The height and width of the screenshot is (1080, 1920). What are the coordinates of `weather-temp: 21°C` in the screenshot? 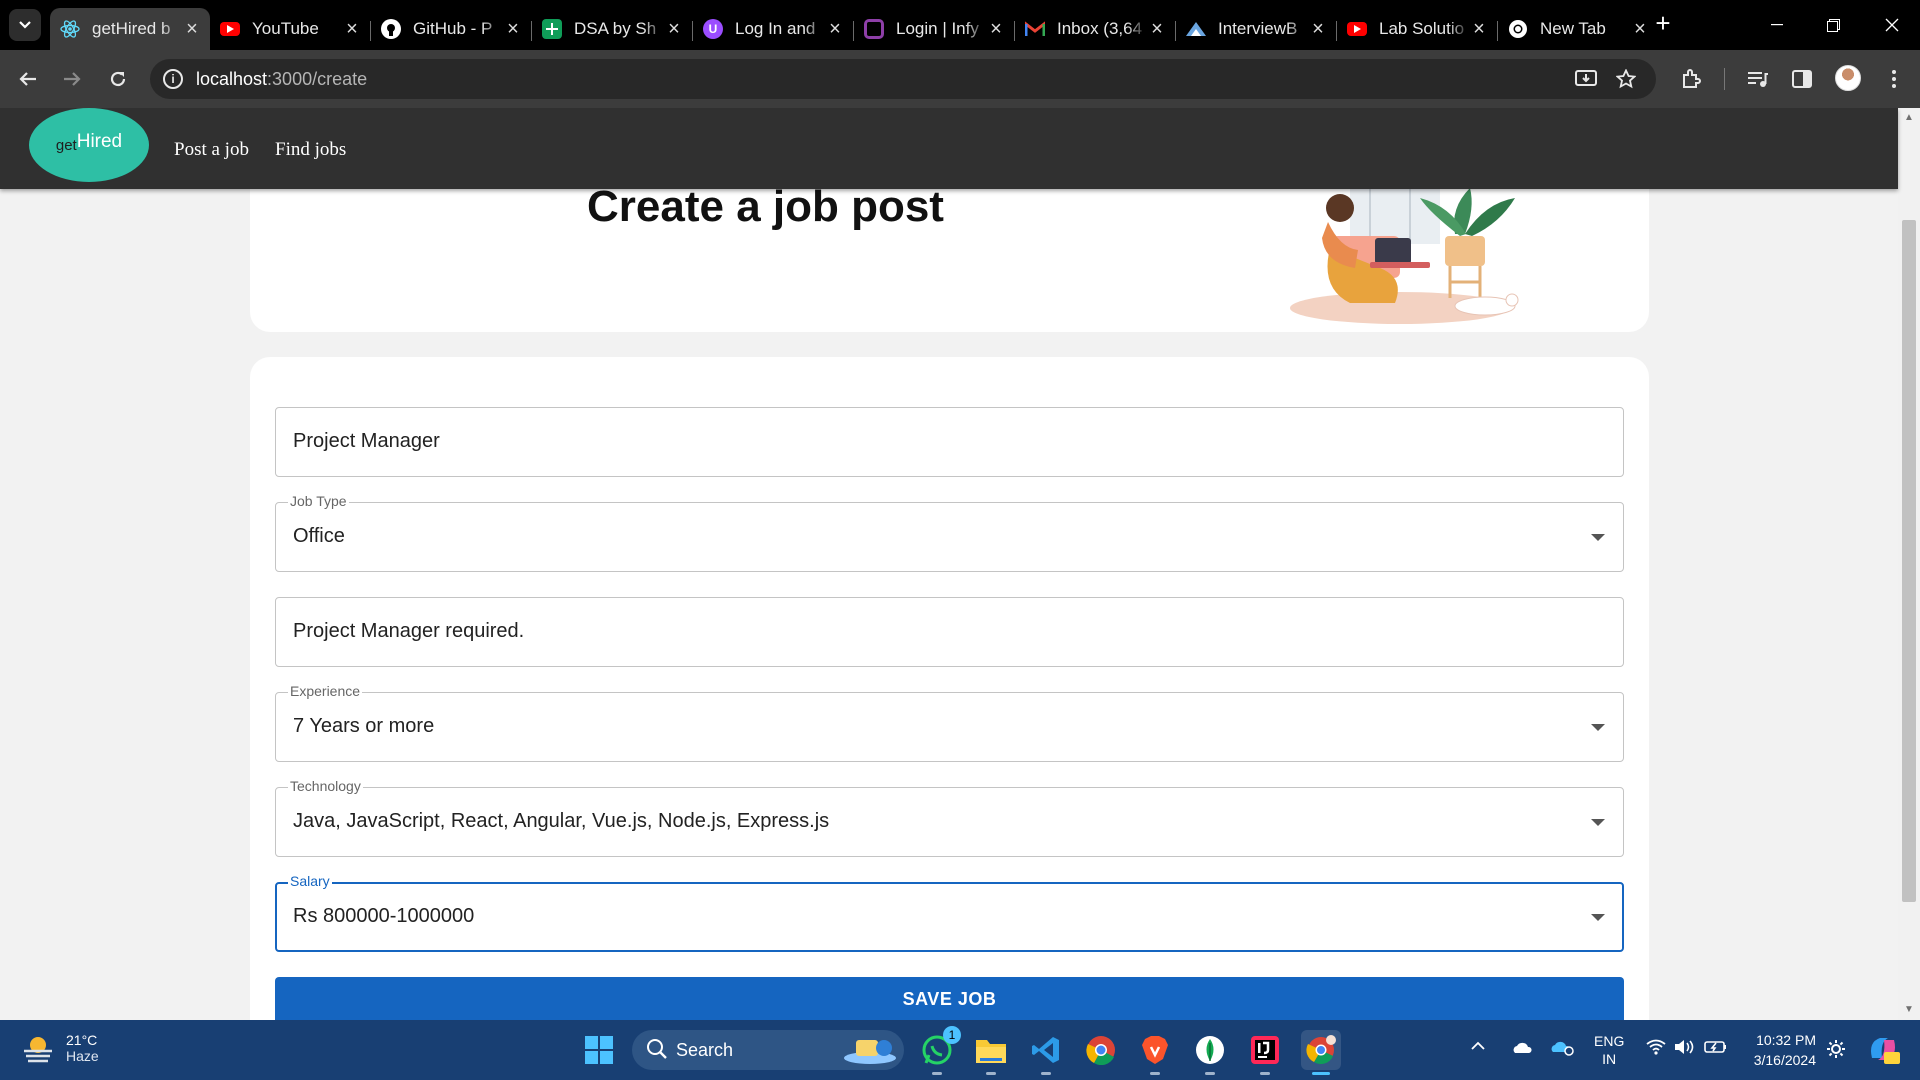 It's located at (82, 1040).